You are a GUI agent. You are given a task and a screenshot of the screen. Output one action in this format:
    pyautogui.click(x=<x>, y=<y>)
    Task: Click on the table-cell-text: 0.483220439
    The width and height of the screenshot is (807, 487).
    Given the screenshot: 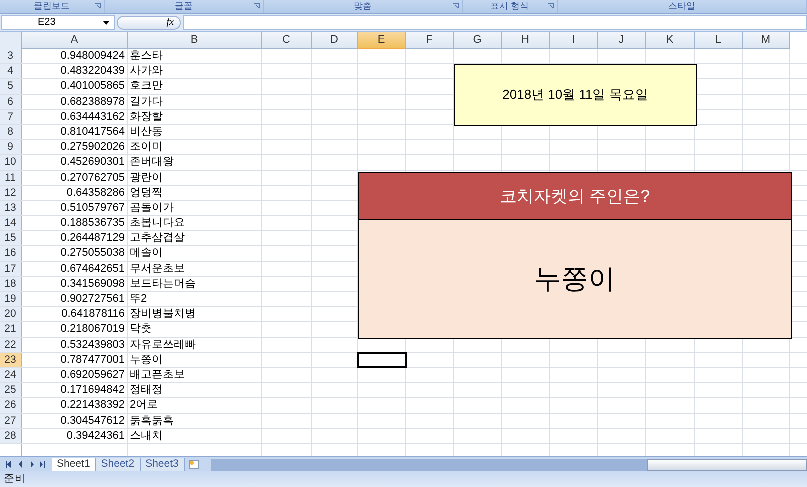 What is the action you would take?
    pyautogui.click(x=93, y=71)
    